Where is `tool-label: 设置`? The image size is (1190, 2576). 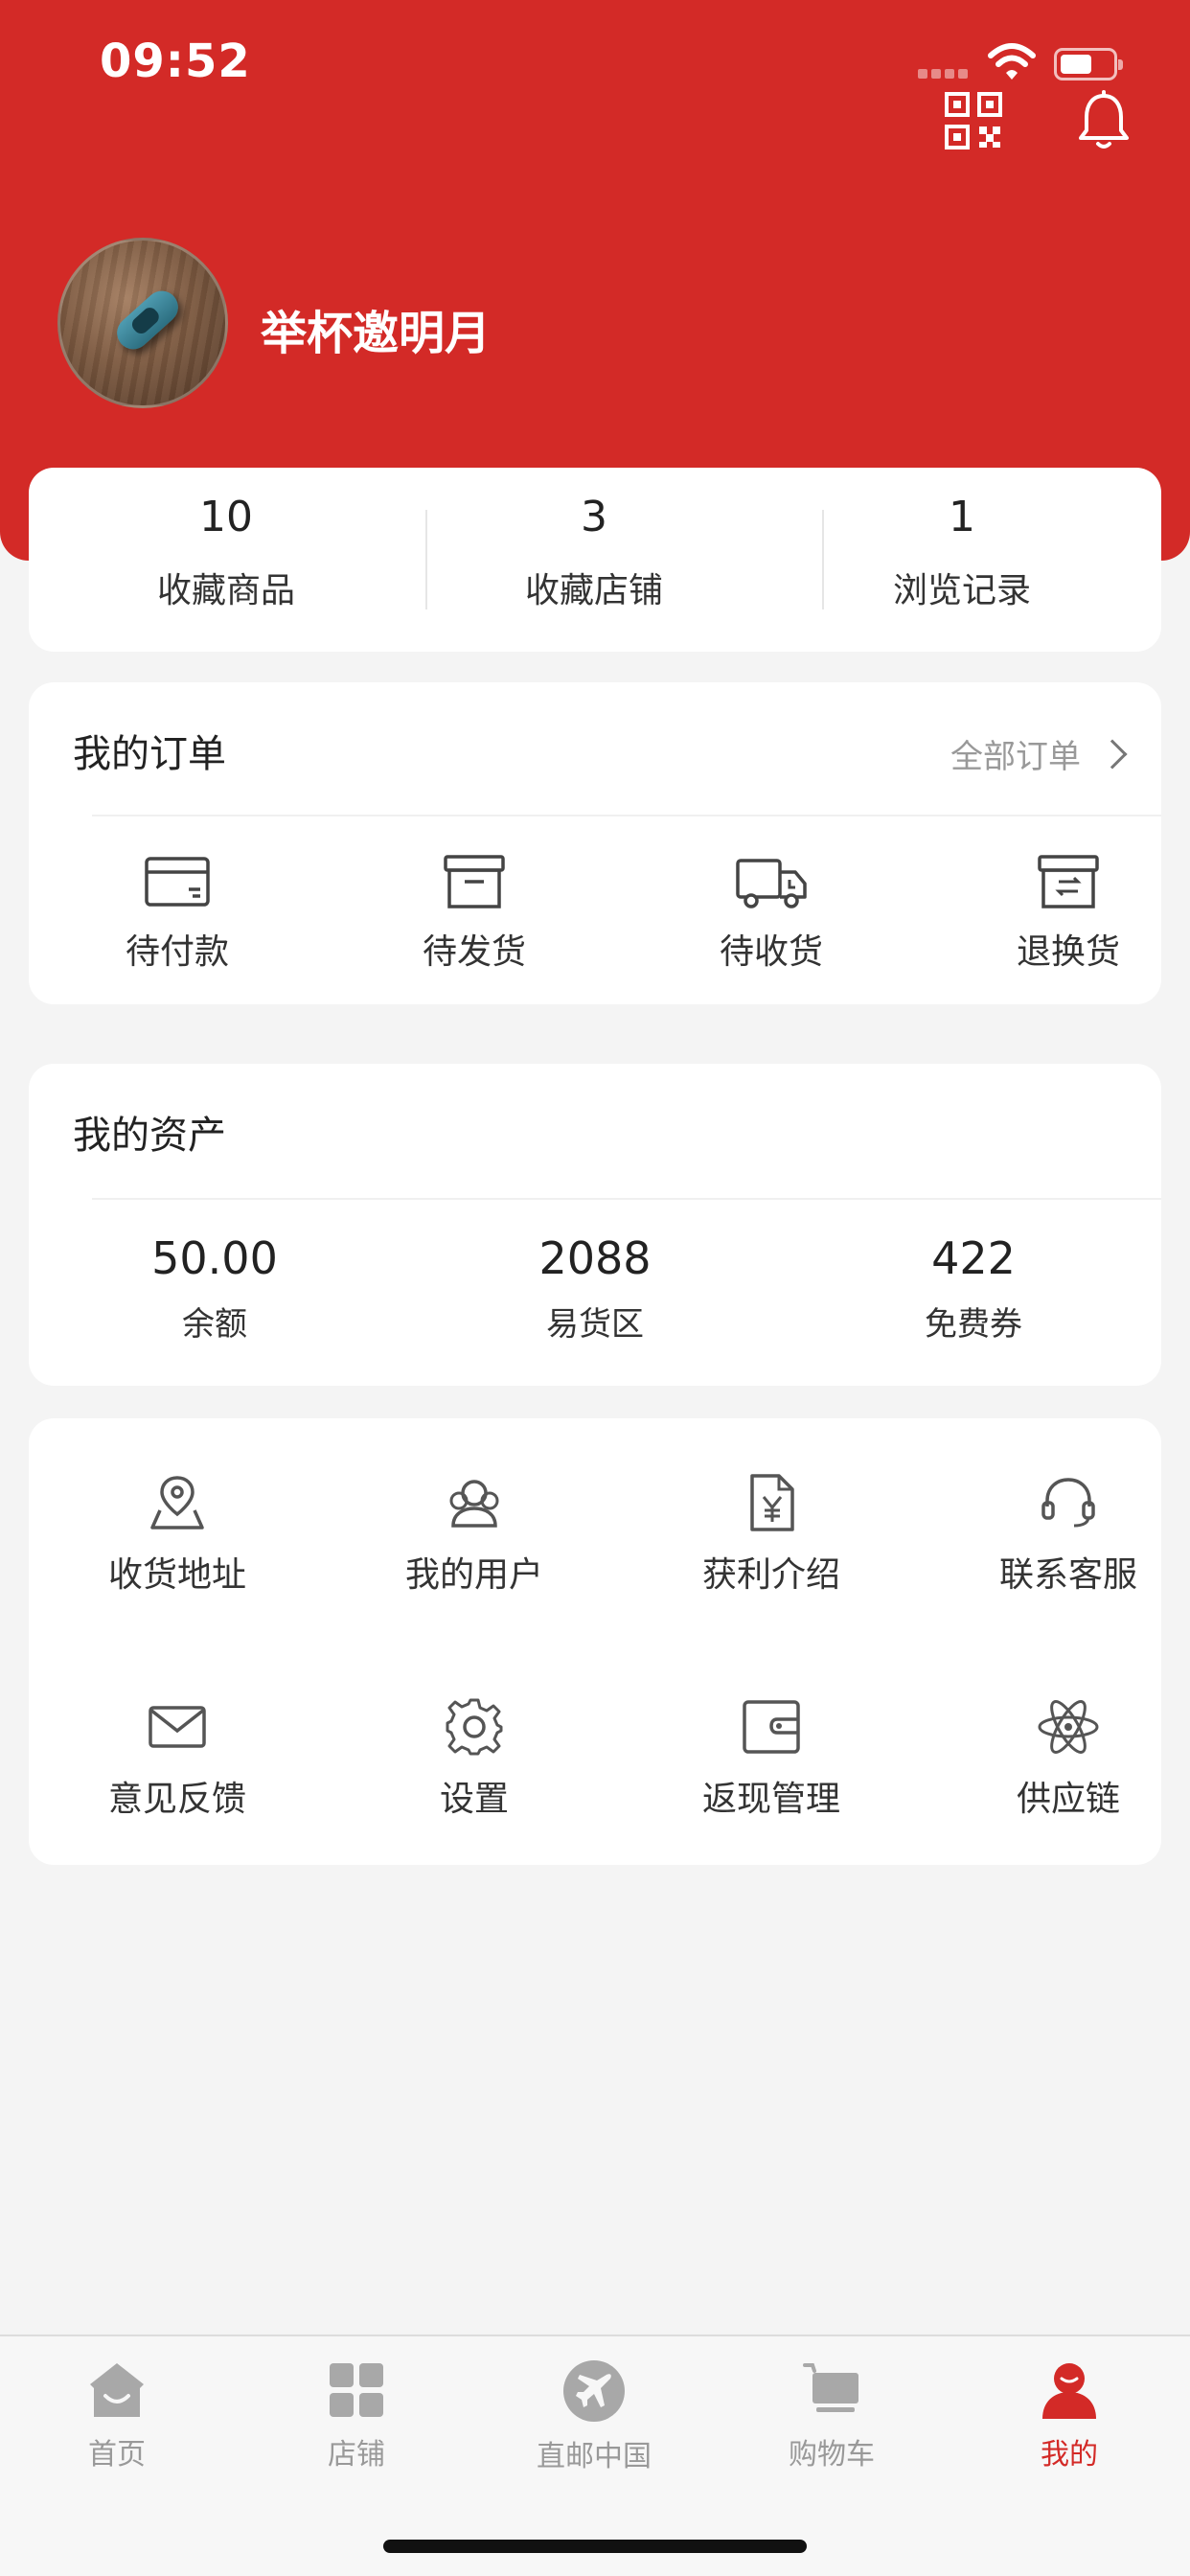
tool-label: 设置 is located at coordinates (474, 1799).